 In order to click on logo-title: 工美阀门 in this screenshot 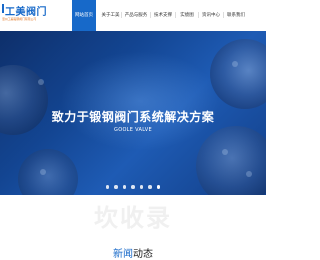, I will do `click(24, 10)`.